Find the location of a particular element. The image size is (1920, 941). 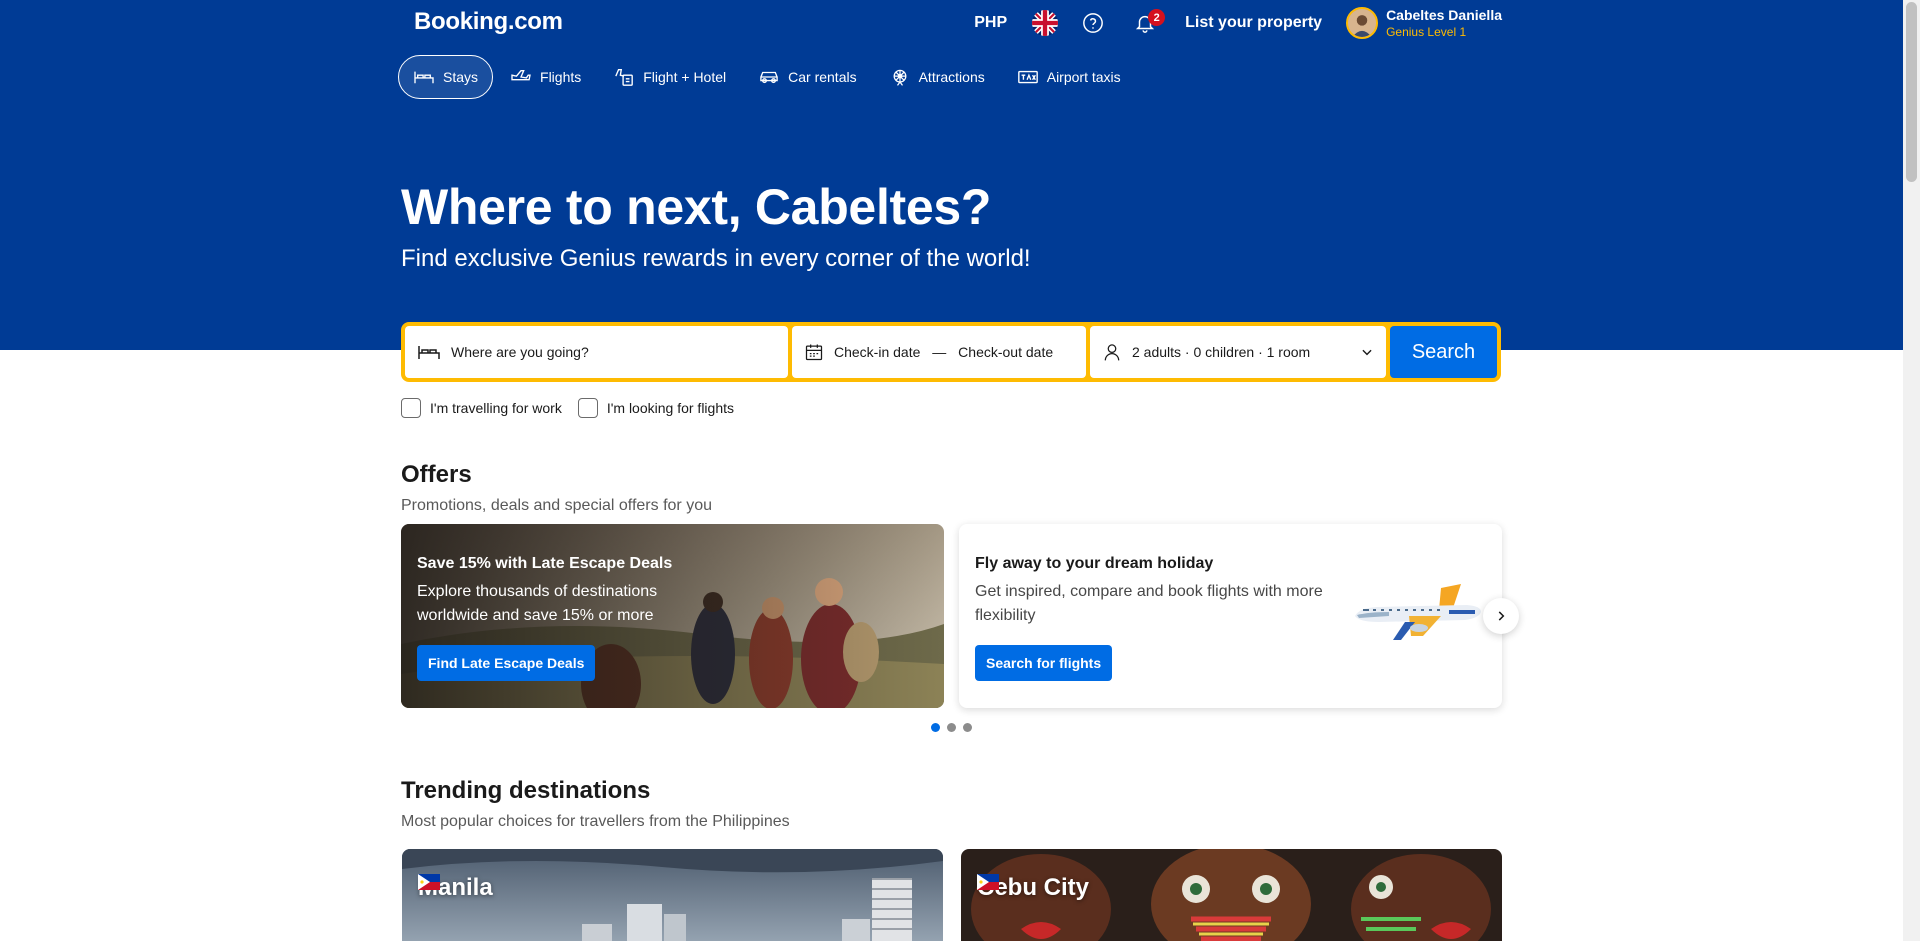

help-button is located at coordinates (1093, 23).